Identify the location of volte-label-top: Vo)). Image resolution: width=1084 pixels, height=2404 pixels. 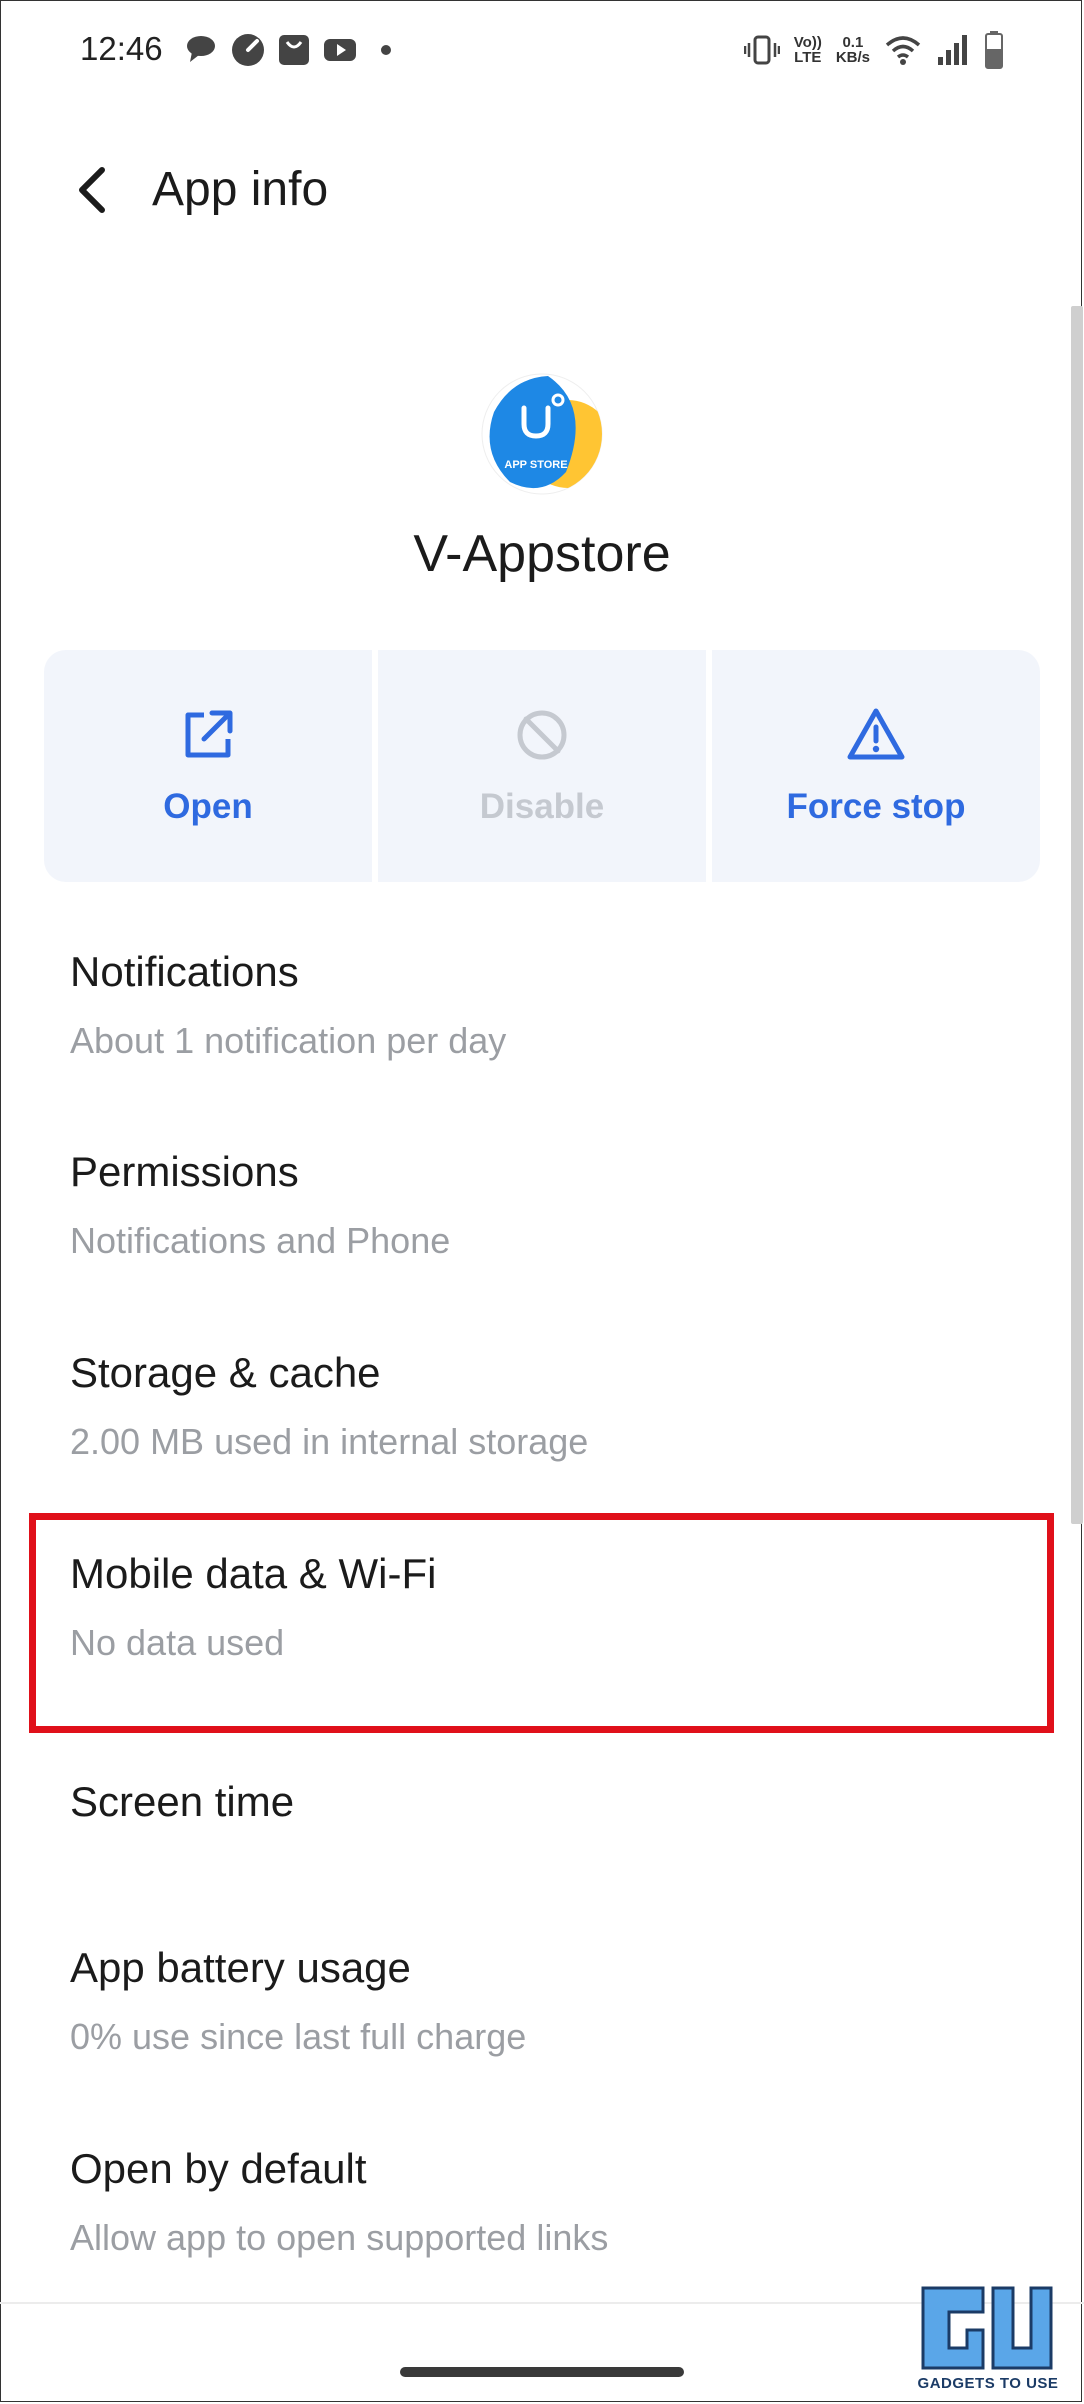
(807, 42).